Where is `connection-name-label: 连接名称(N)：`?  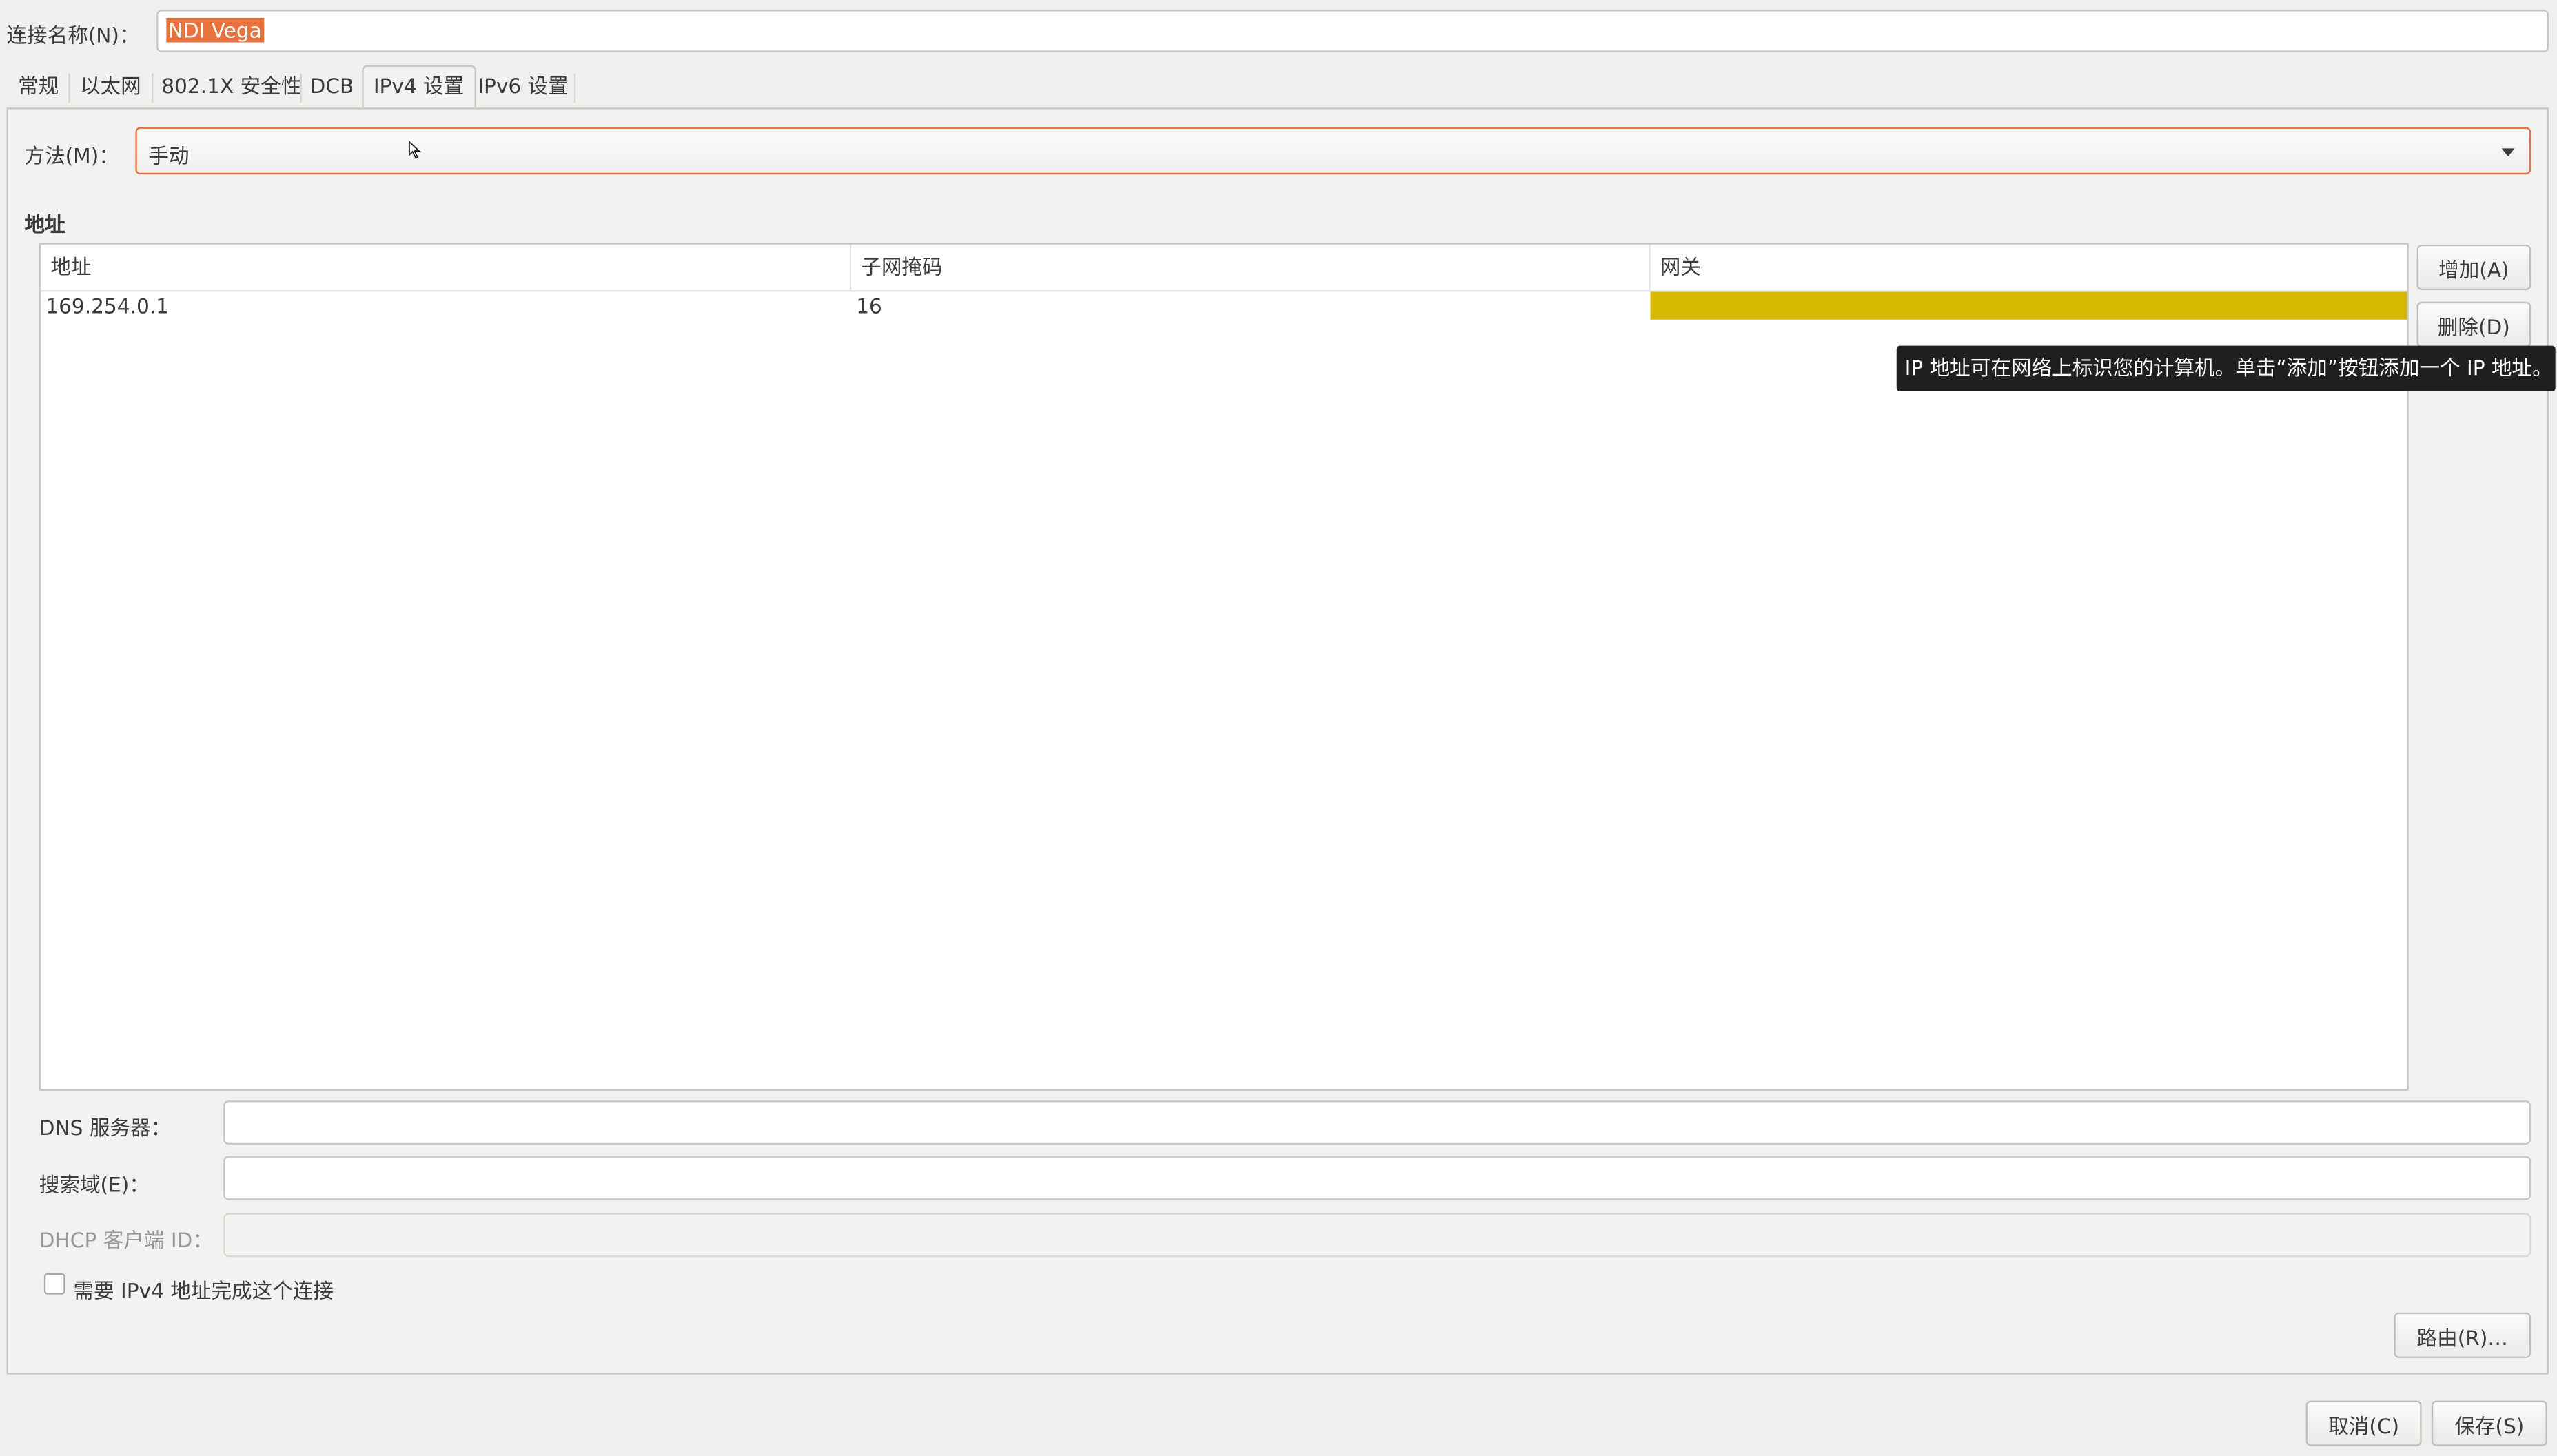
connection-name-label: 连接名称(N)： is located at coordinates (73, 35).